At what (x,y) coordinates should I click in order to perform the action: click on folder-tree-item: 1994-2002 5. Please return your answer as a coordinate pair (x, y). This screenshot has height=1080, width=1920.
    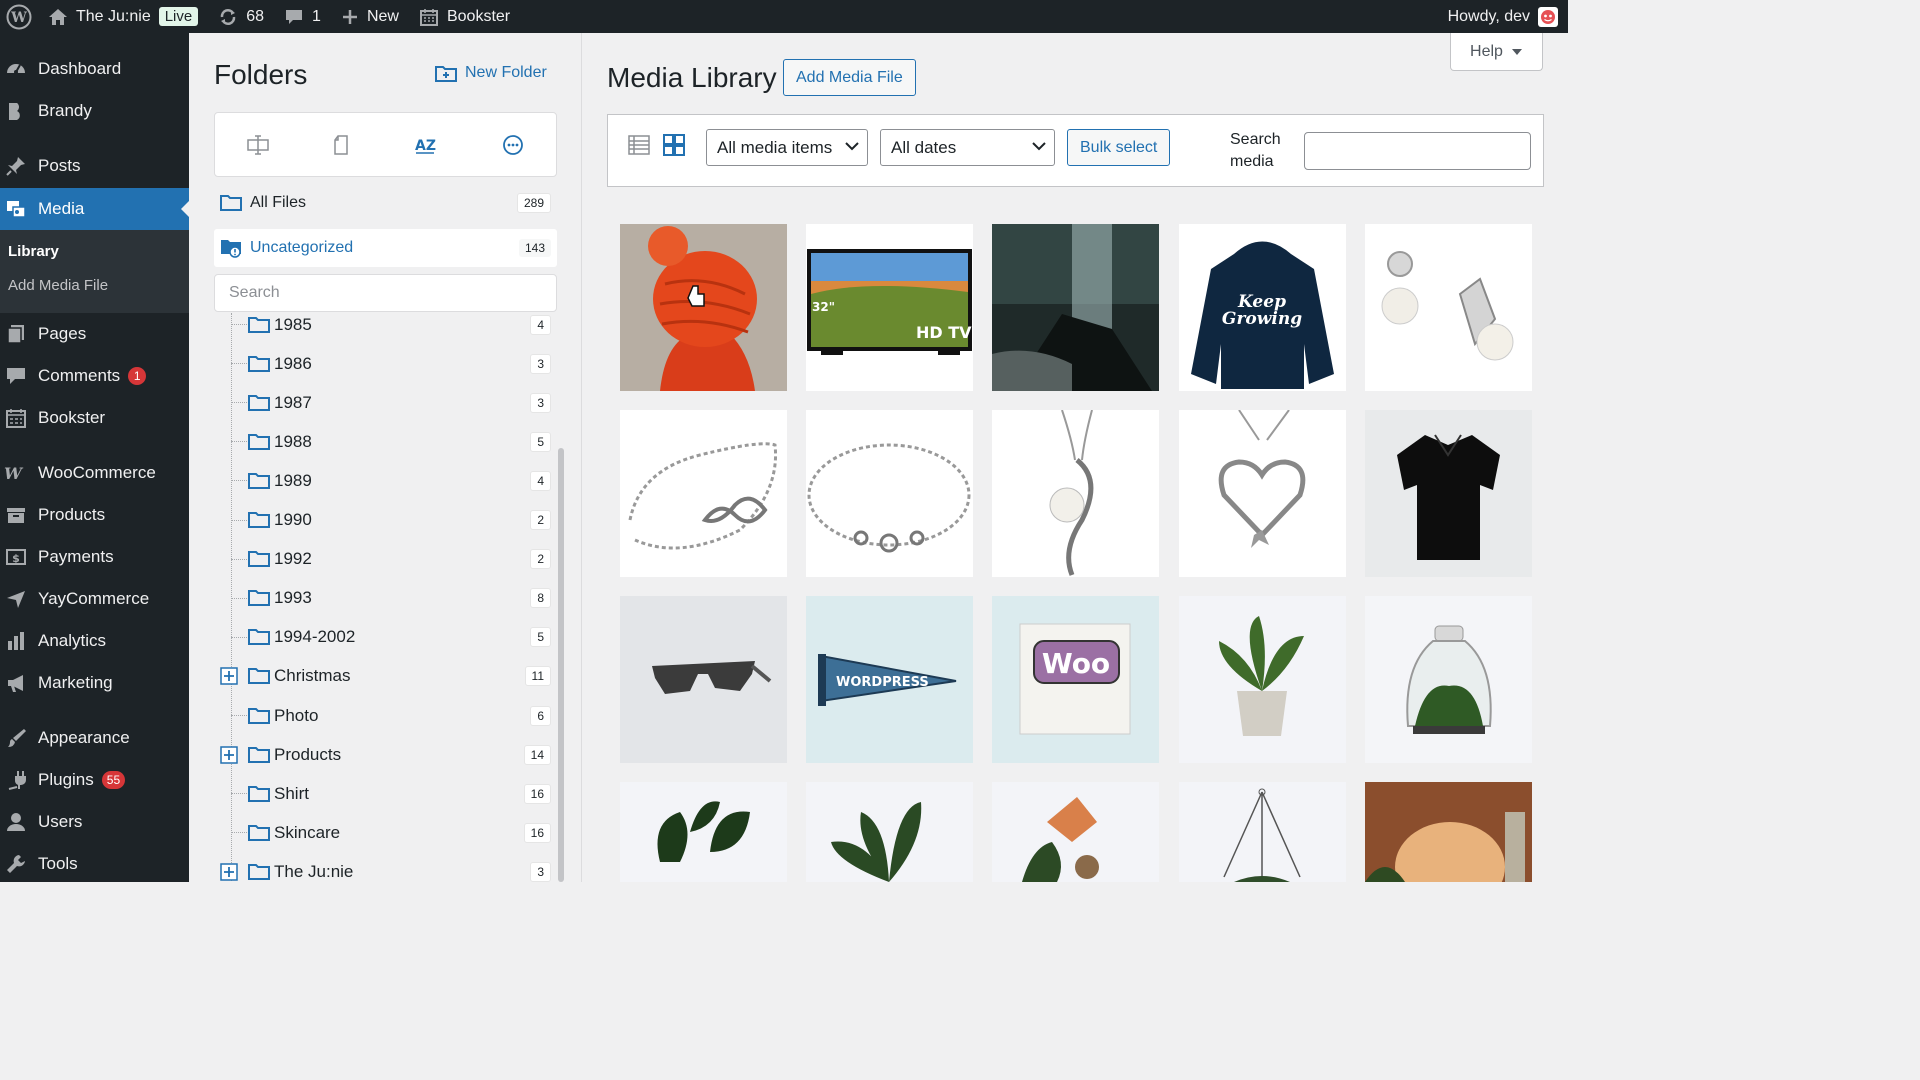
    Looking at the image, I should click on (385, 637).